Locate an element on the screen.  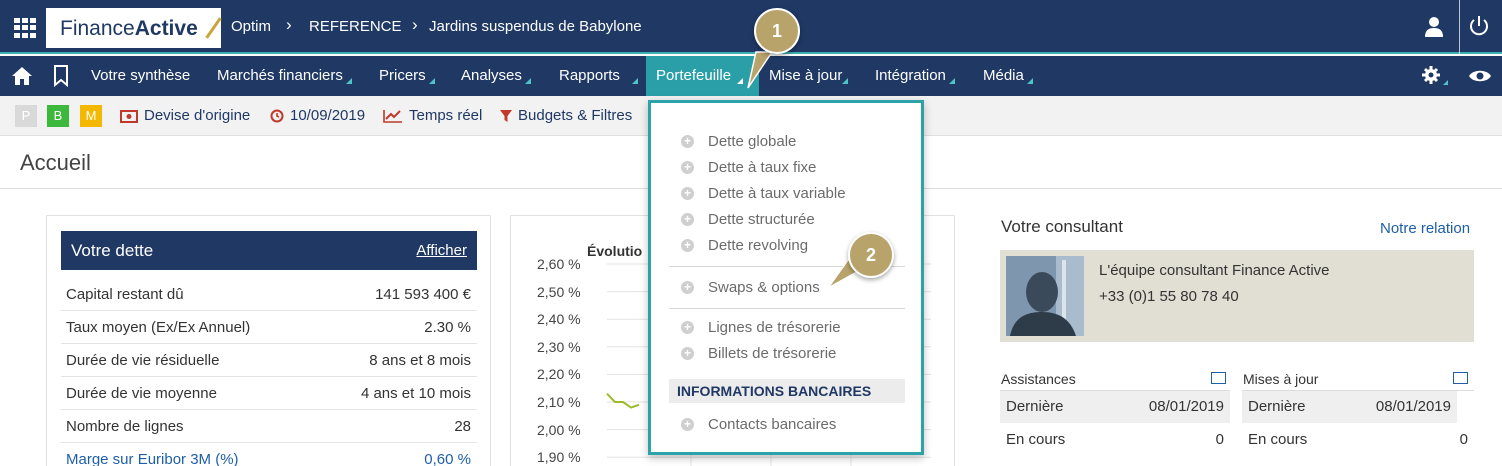
nav-mise-a-jour: Mise à jour is located at coordinates (809, 76).